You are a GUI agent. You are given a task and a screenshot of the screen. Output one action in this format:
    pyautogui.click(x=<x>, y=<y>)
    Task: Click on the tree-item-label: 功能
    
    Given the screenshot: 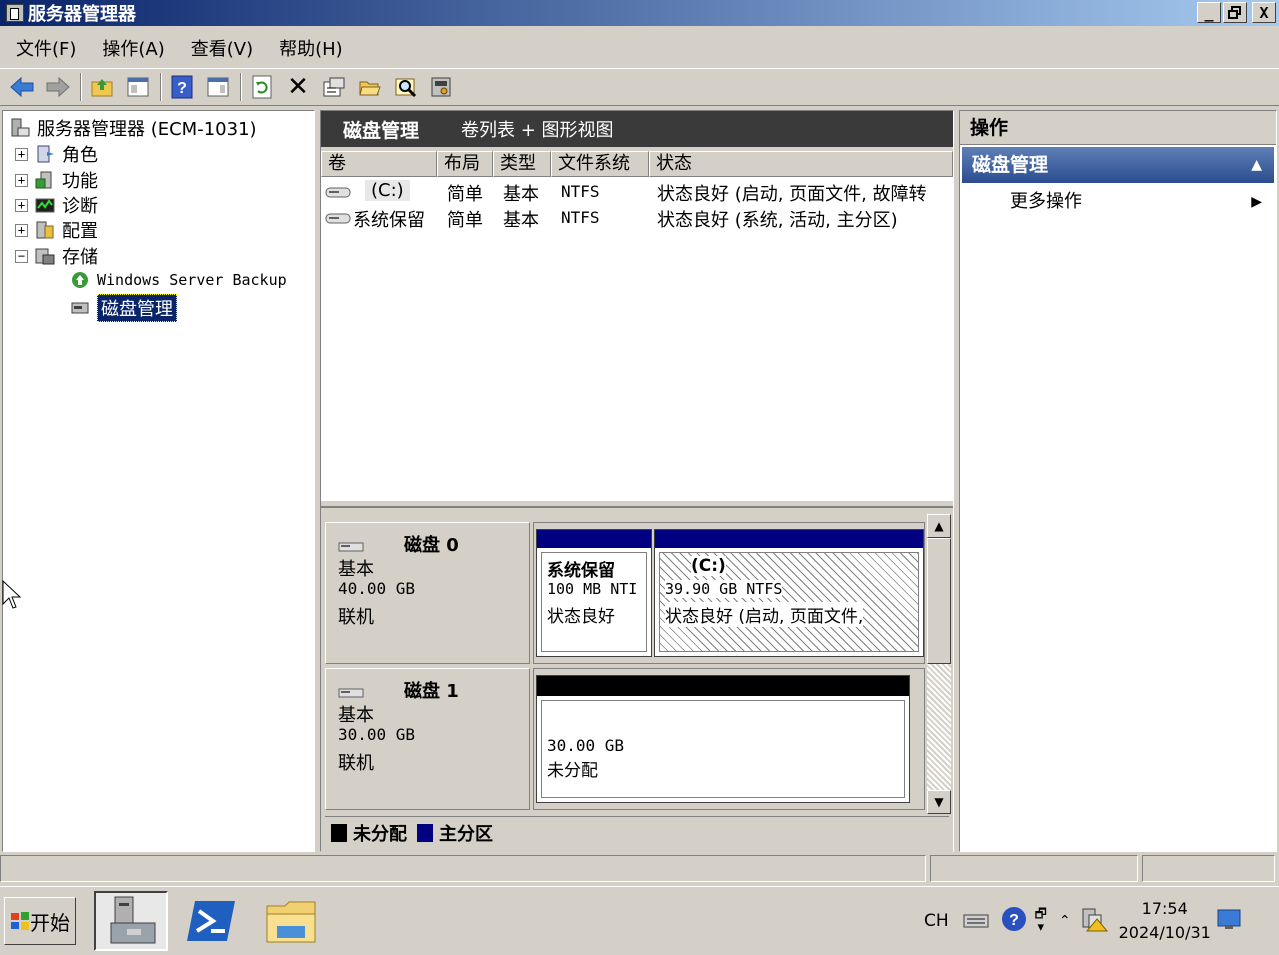 What is the action you would take?
    pyautogui.click(x=80, y=181)
    